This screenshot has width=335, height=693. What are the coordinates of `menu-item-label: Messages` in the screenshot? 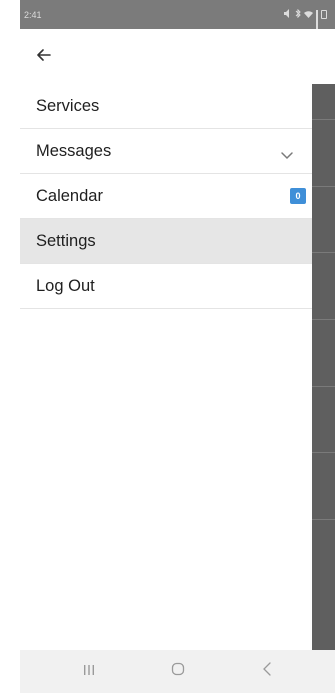 It's located at (74, 150).